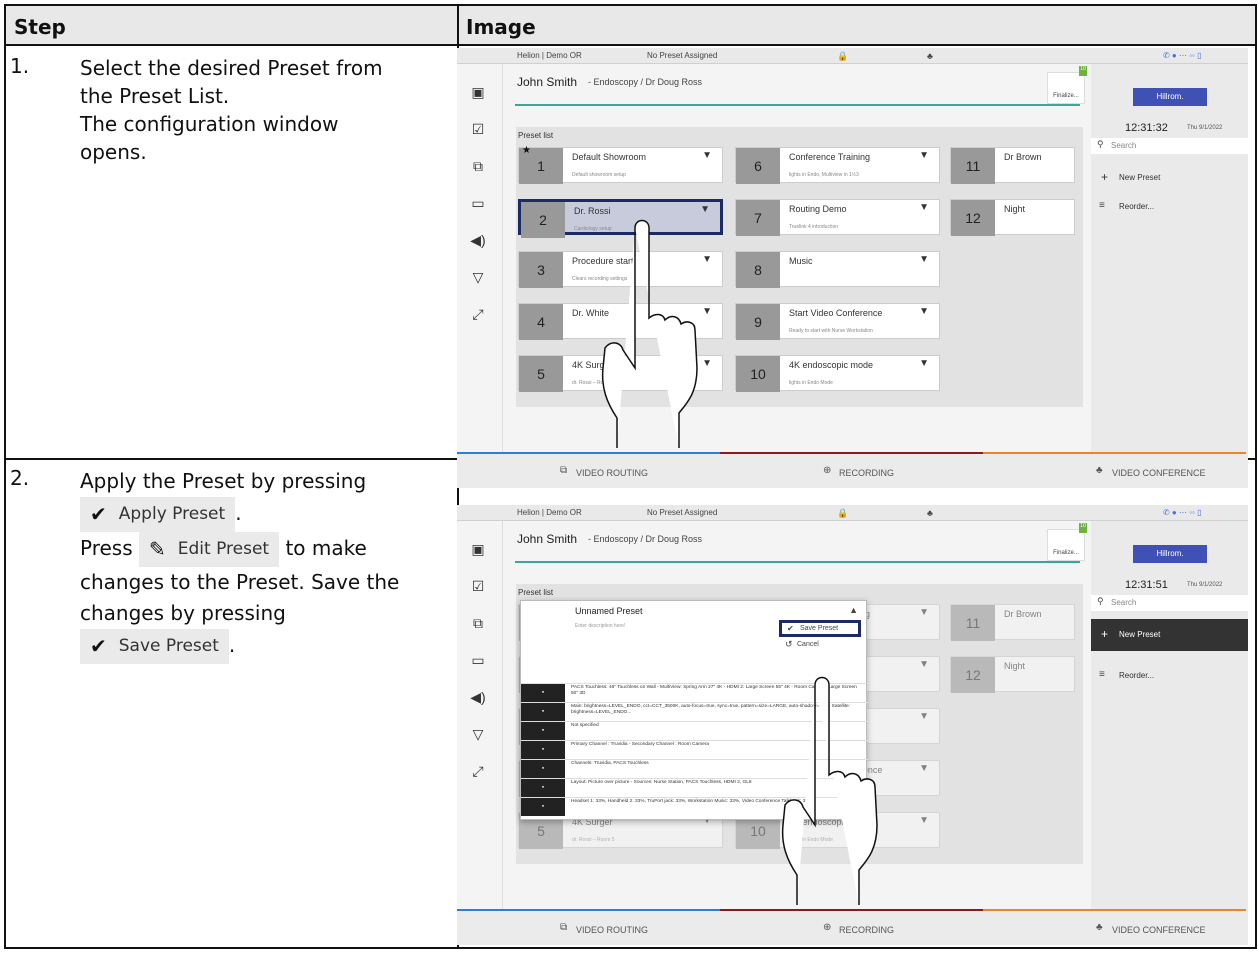  What do you see at coordinates (973, 675) in the screenshot?
I see `preset-number: 12` at bounding box center [973, 675].